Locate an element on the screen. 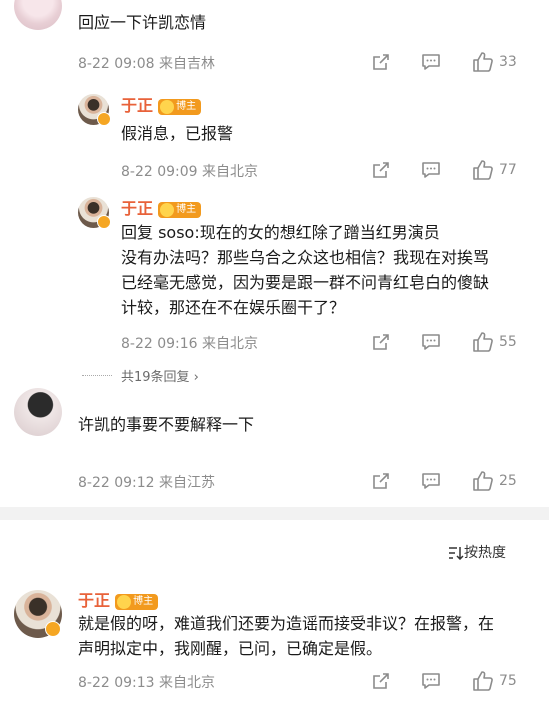  reply-text-line: 已经毫无感觉，因为要是跟一群不问青红皂白的傻缺 is located at coordinates (305, 282).